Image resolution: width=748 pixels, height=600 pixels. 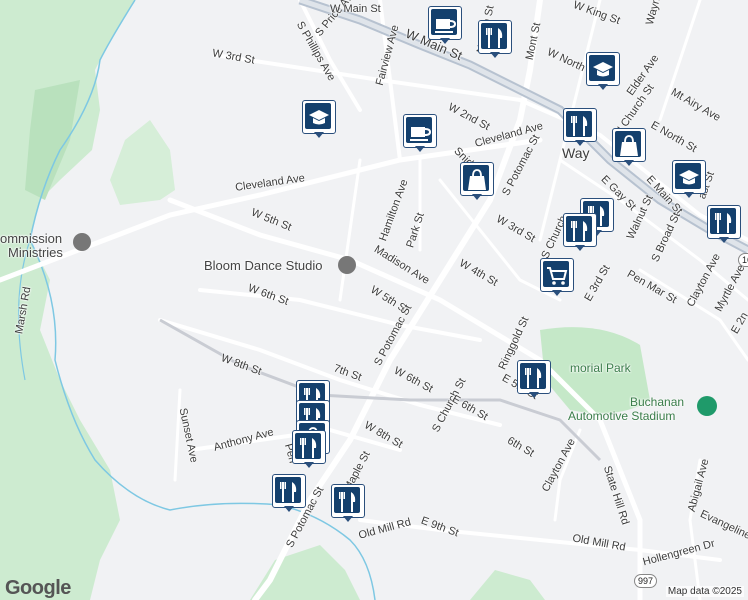 What do you see at coordinates (347, 265) in the screenshot?
I see `bloom-dance-studio-pin` at bounding box center [347, 265].